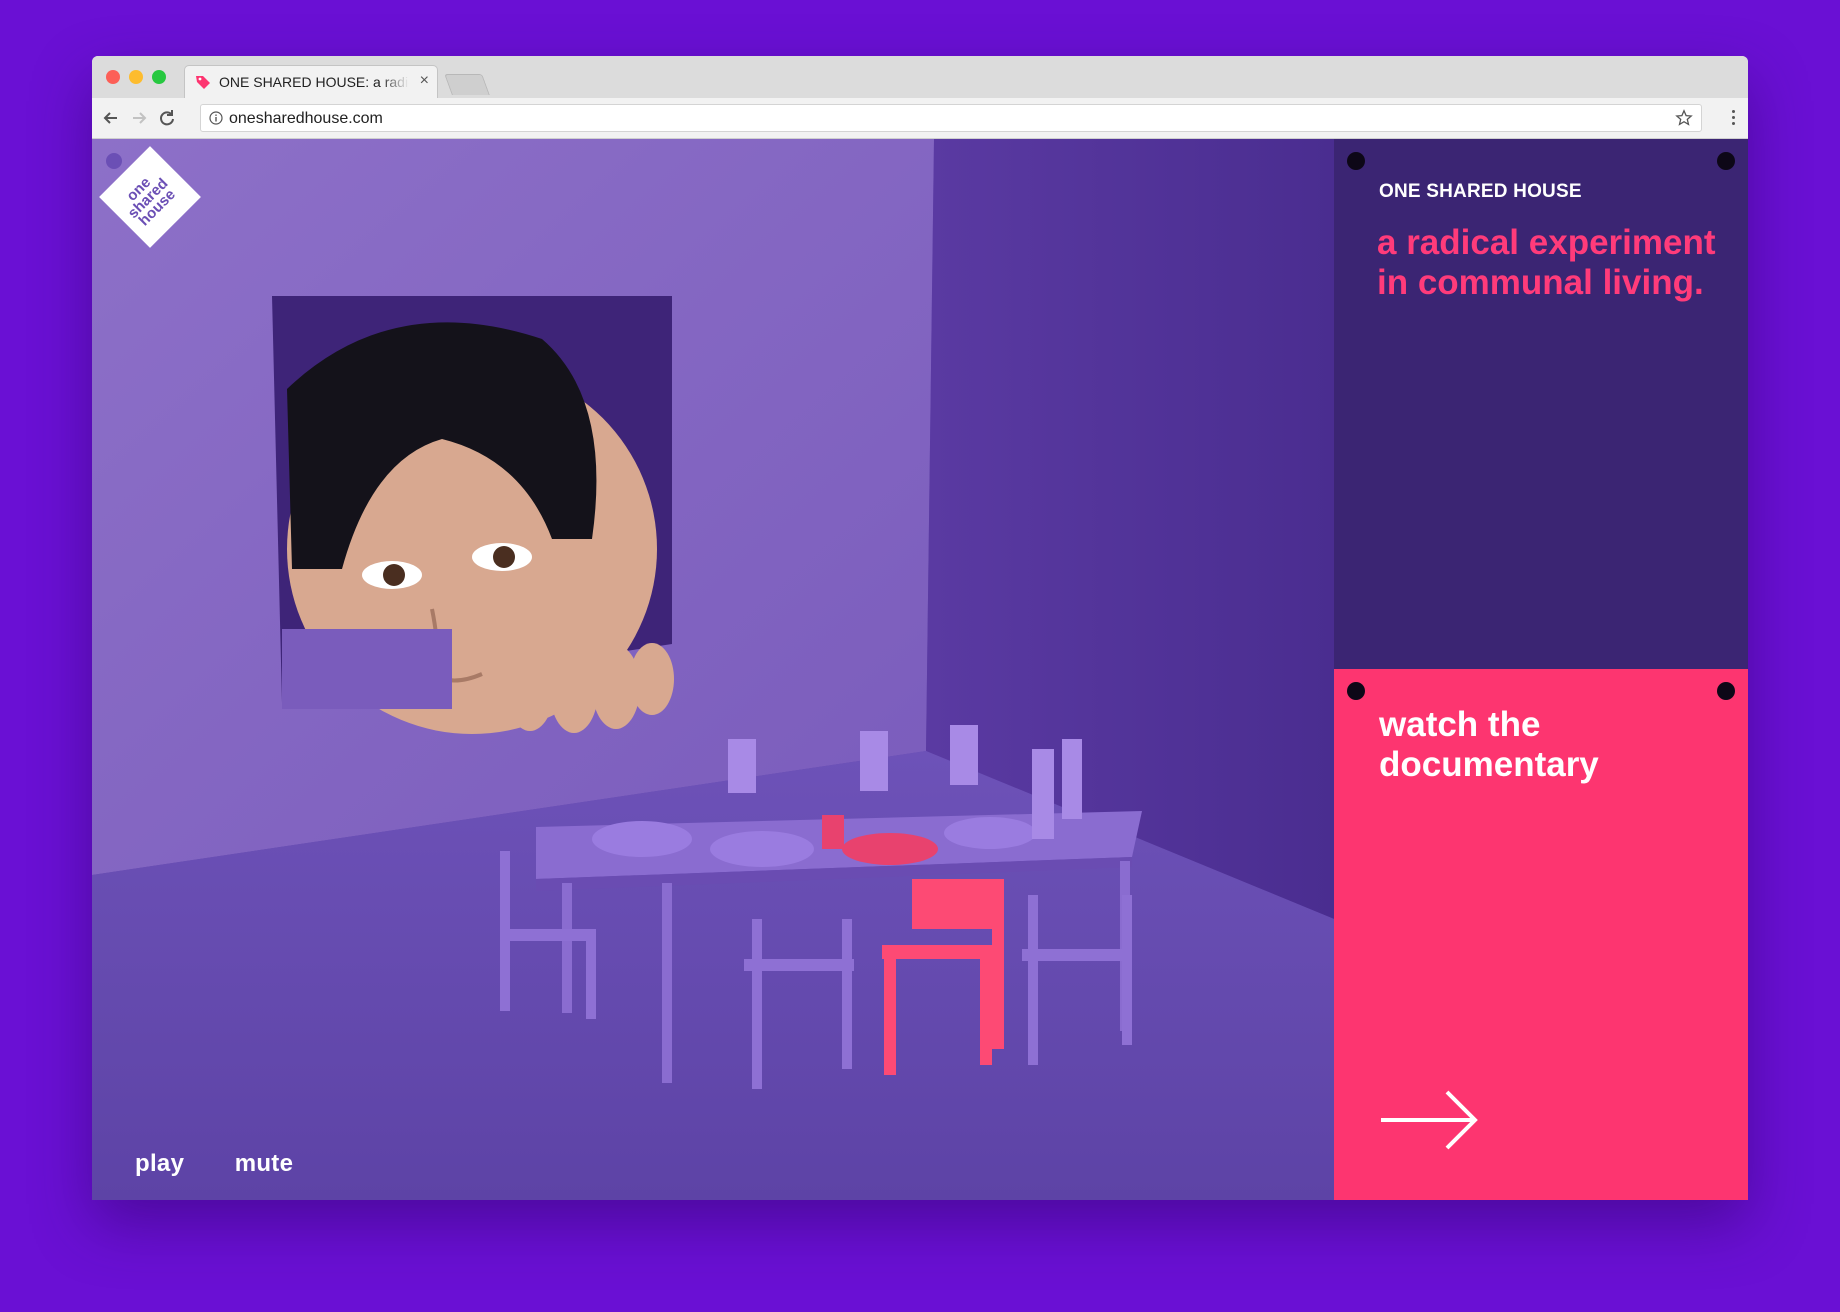  I want to click on logo-text: one shared house, so click(148, 198).